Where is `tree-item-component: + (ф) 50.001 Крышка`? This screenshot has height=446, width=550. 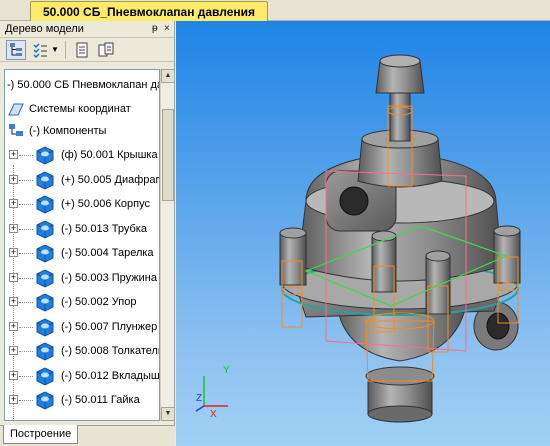 tree-item-component: + (ф) 50.001 Крышка is located at coordinates (84, 155).